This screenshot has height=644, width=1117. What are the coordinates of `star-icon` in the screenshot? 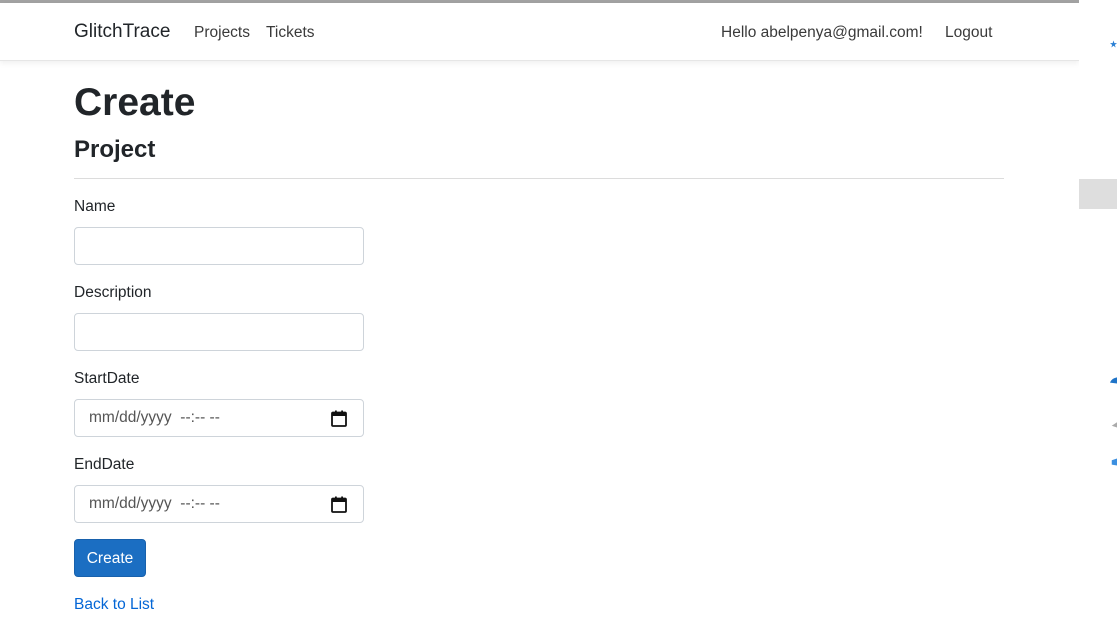 It's located at (1113, 44).